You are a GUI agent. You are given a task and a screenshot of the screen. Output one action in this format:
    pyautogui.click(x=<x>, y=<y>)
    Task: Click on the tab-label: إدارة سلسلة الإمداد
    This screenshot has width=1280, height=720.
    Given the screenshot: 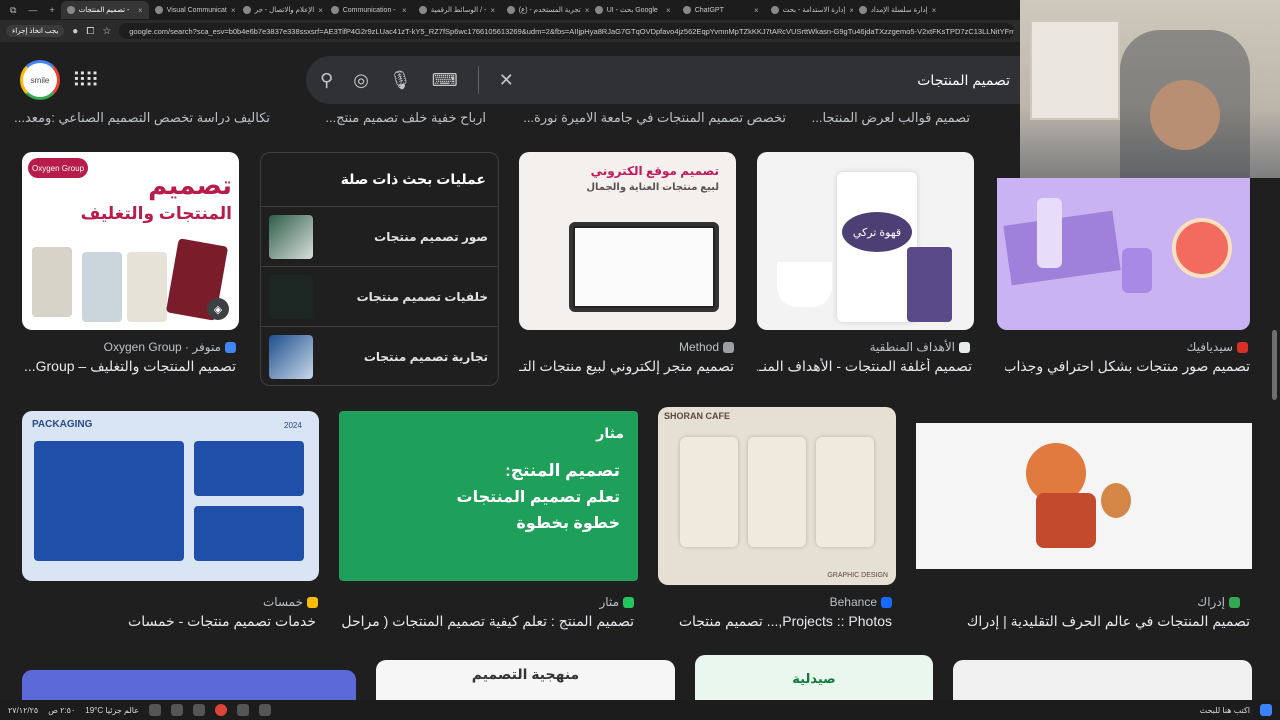 What is the action you would take?
    pyautogui.click(x=899, y=10)
    